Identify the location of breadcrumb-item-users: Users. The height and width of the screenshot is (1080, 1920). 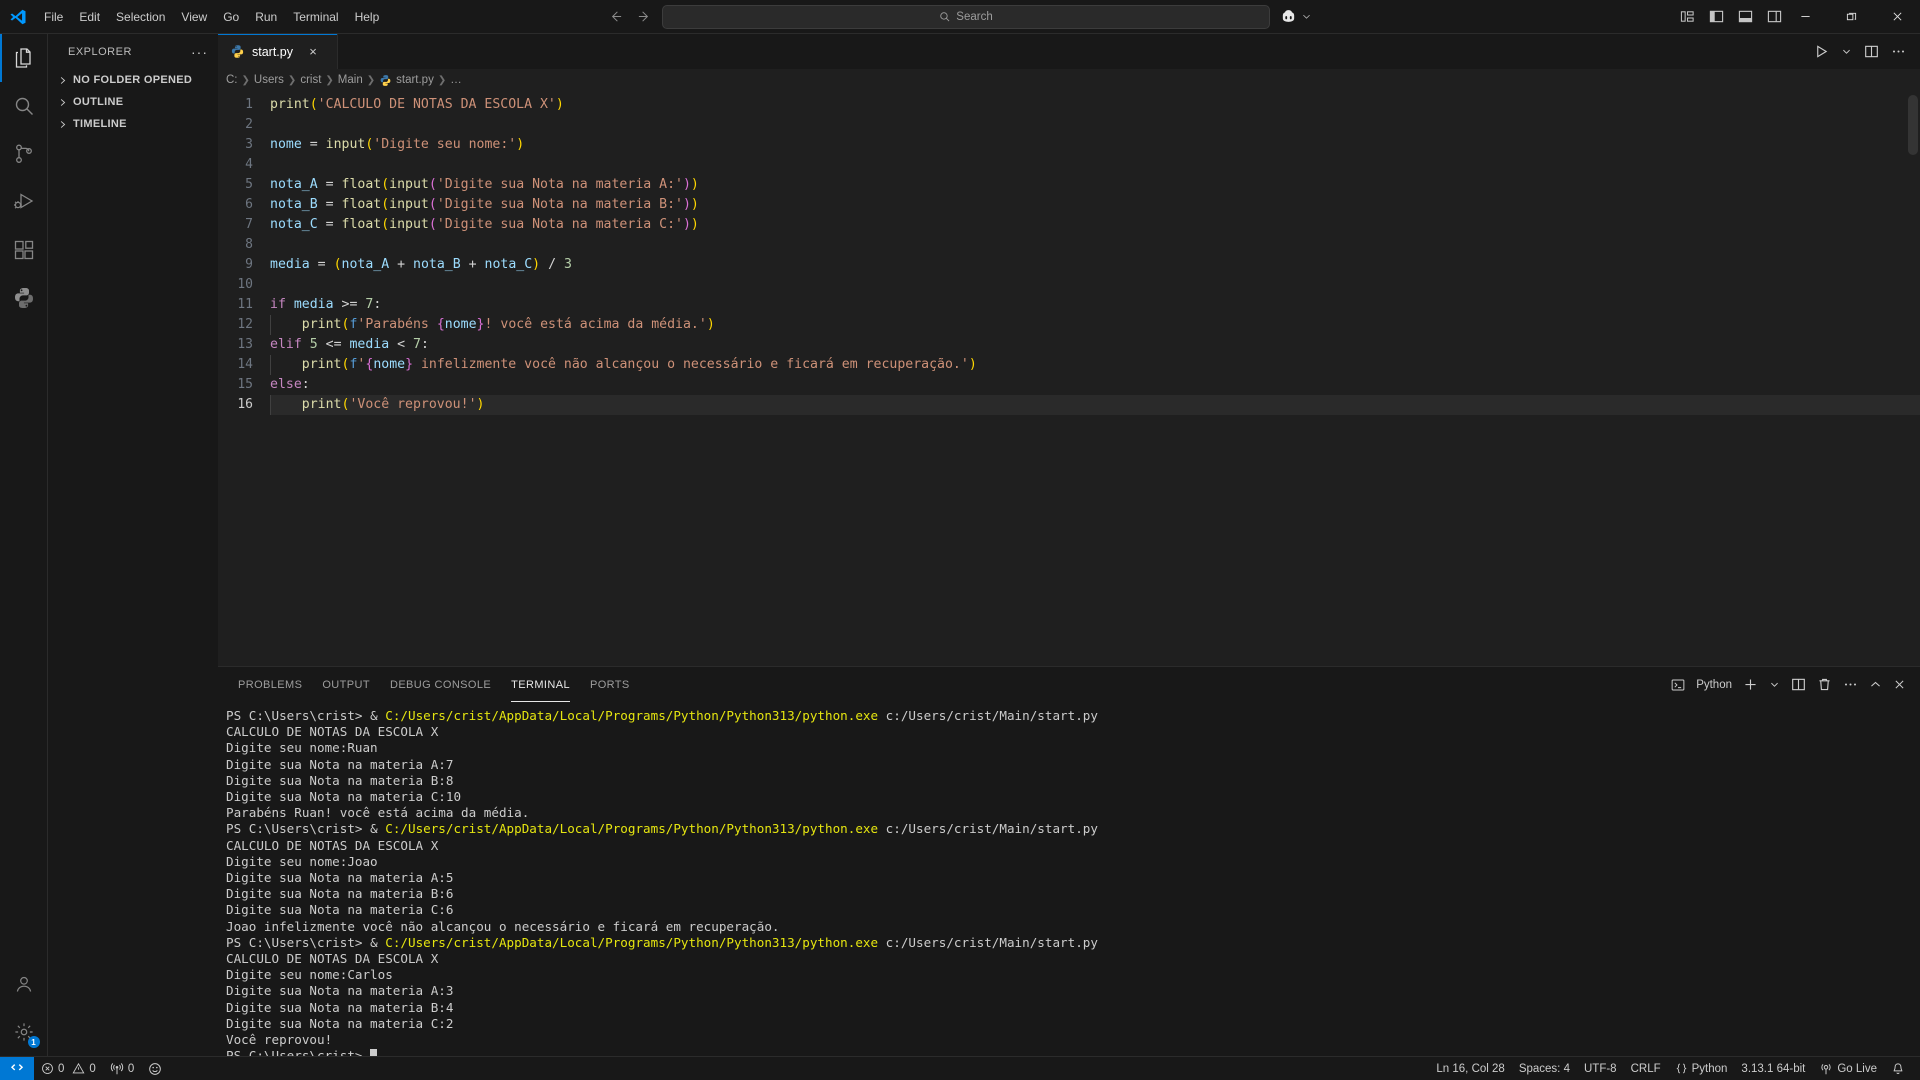
(269, 80).